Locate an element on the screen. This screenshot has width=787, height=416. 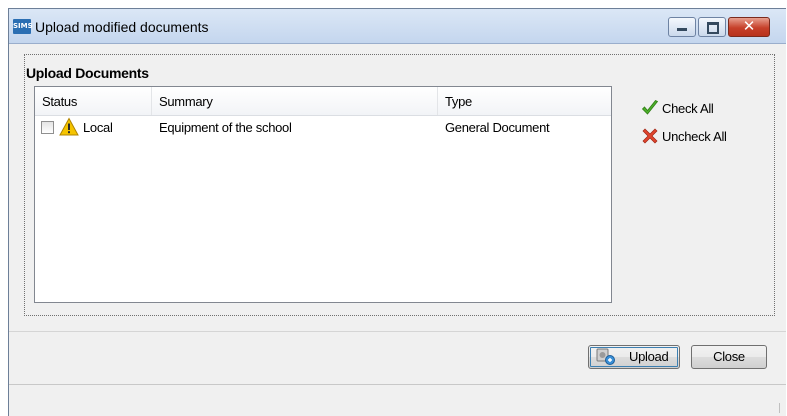
upload-icon is located at coordinates (605, 356).